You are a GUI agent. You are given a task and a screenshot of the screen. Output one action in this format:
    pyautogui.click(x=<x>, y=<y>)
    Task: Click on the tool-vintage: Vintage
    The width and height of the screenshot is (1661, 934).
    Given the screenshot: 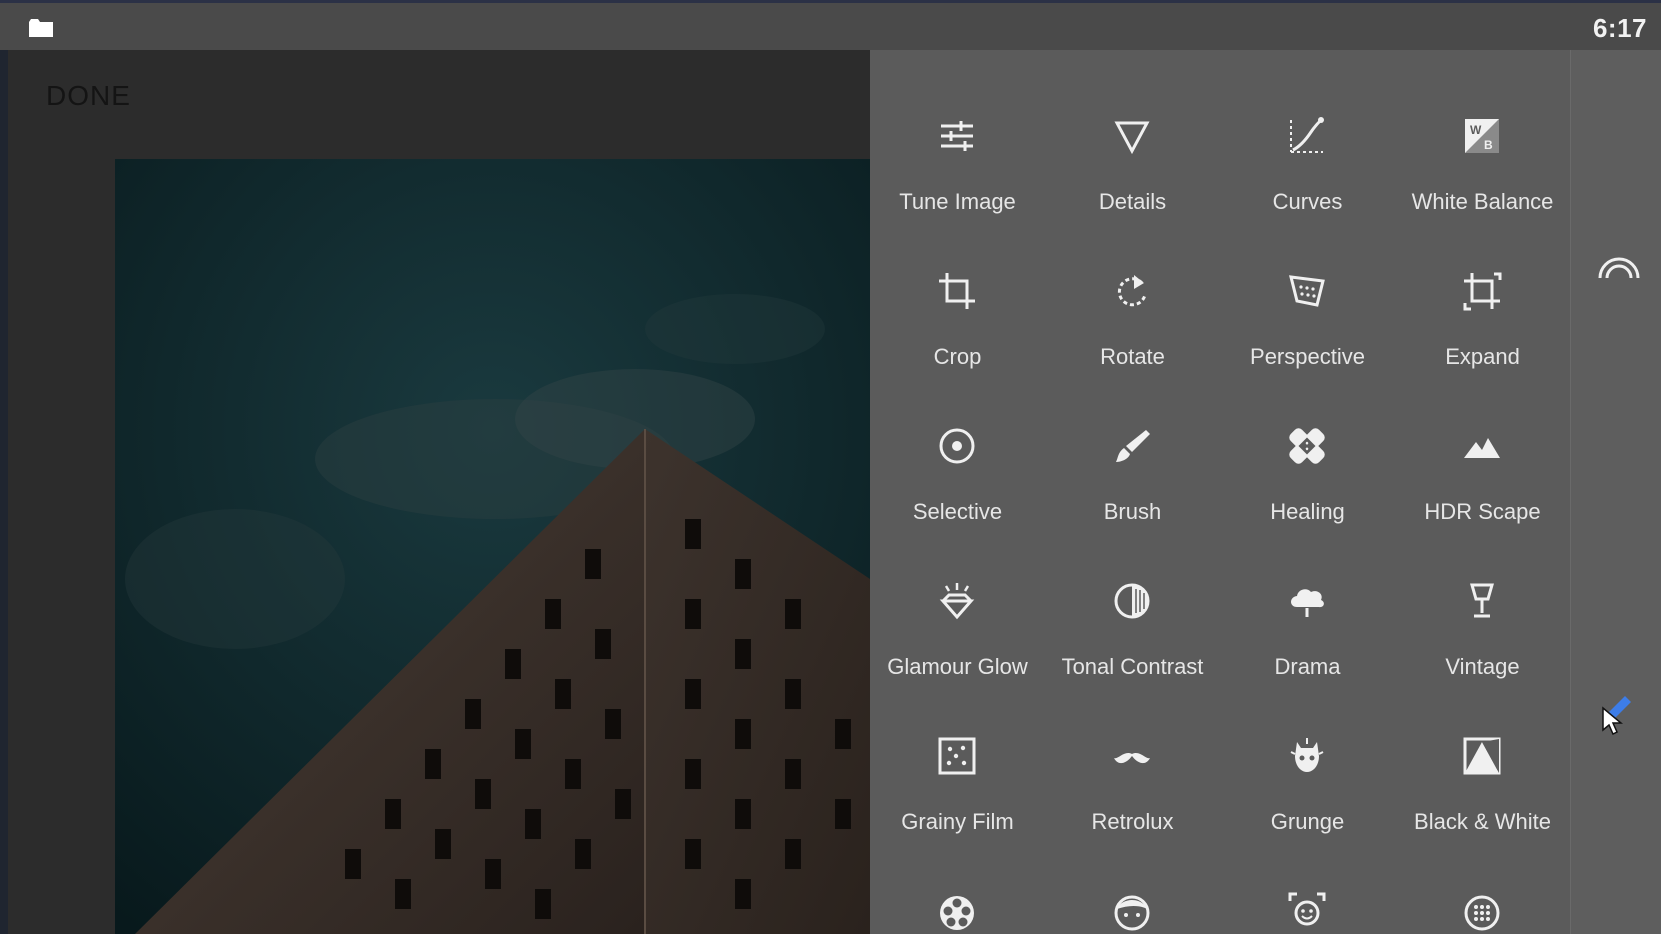 What is the action you would take?
    pyautogui.click(x=1482, y=597)
    